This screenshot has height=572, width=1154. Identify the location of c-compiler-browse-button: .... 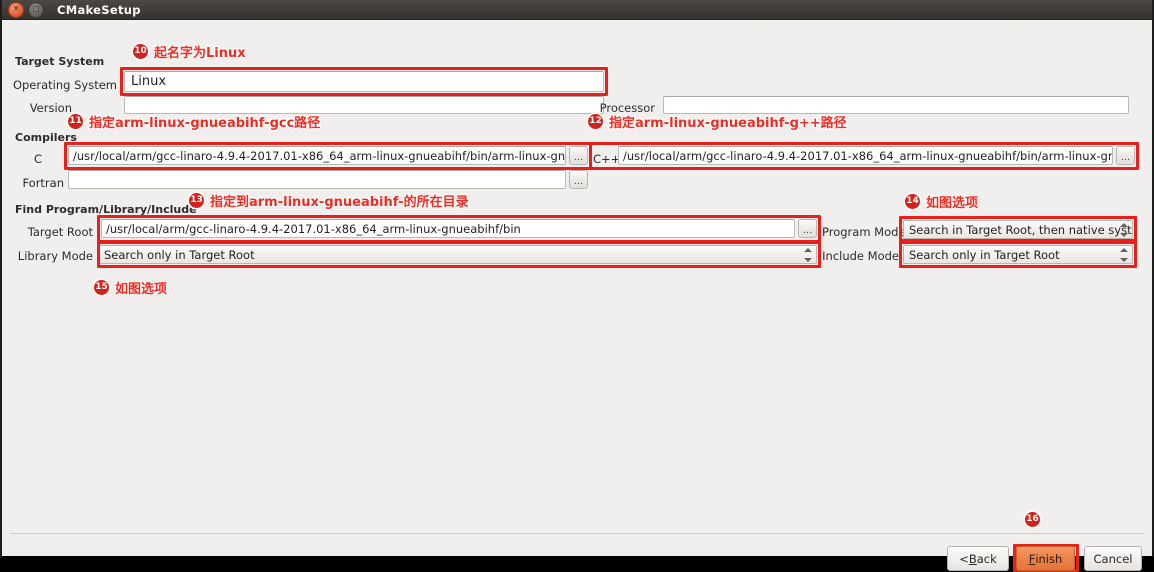
(578, 155).